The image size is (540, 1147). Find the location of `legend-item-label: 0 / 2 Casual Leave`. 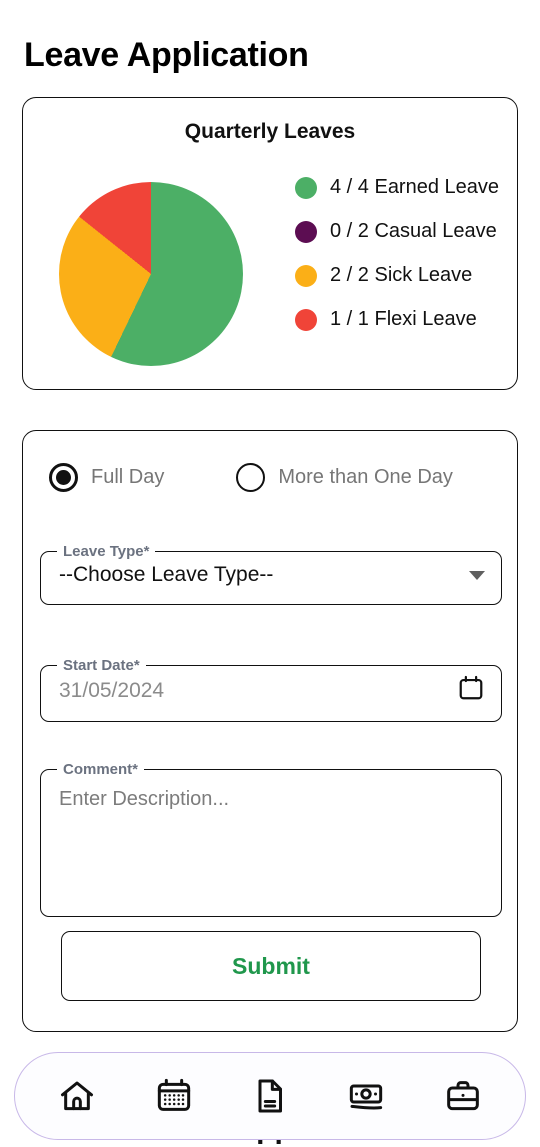

legend-item-label: 0 / 2 Casual Leave is located at coordinates (413, 231).